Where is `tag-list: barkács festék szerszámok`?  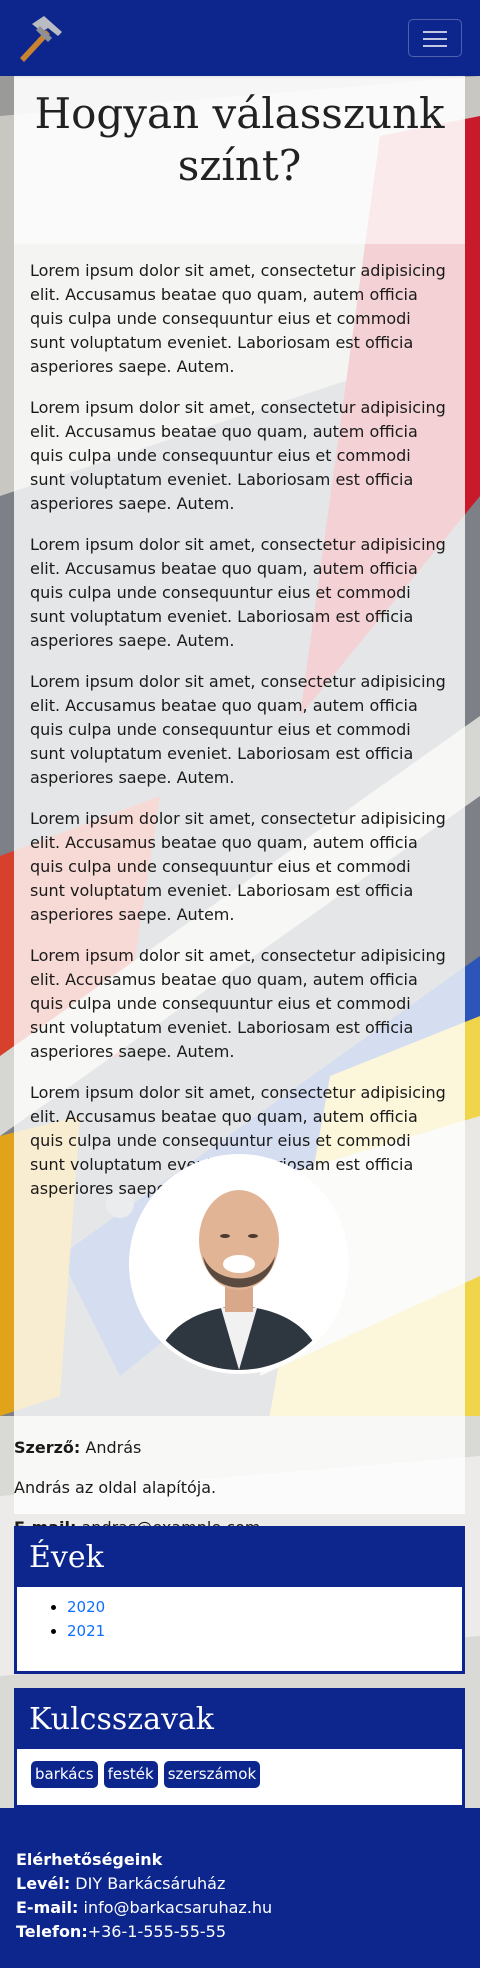
tag-list: barkács festék szerszámok is located at coordinates (239, 1773).